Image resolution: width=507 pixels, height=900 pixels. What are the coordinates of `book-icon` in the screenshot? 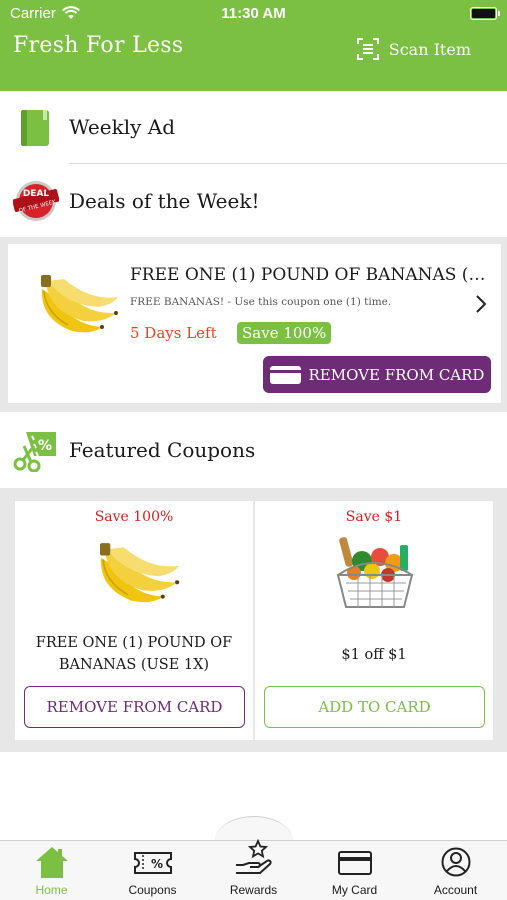 It's located at (35, 128).